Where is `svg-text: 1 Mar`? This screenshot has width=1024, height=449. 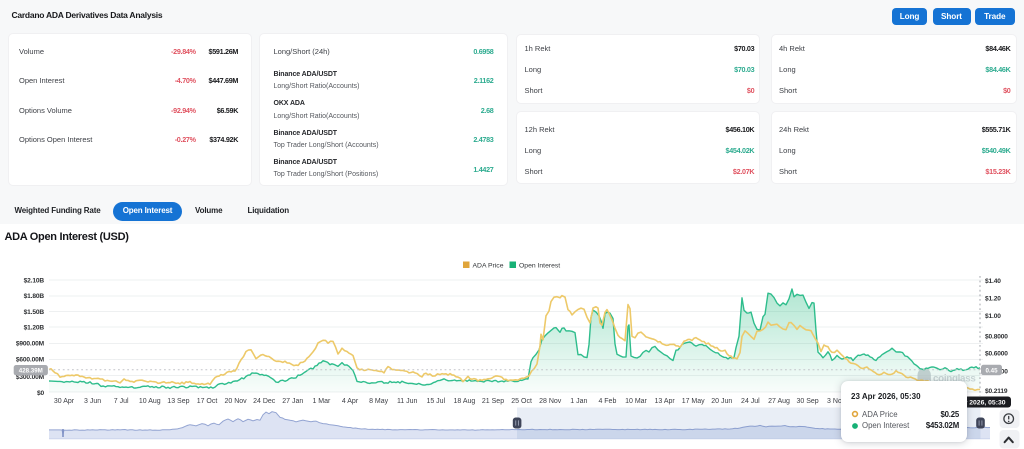 svg-text: 1 Mar is located at coordinates (321, 401).